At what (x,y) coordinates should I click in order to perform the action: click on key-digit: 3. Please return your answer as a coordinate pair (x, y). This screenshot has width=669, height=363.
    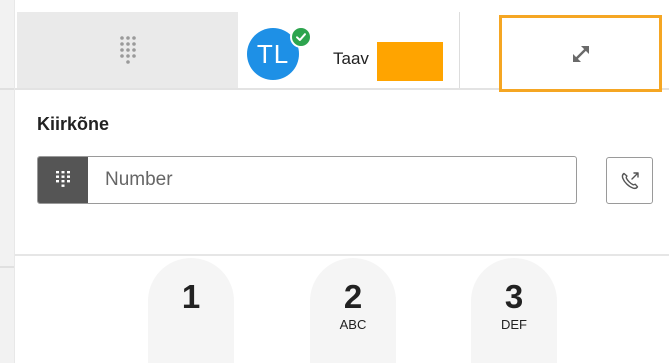
    Looking at the image, I should click on (514, 296).